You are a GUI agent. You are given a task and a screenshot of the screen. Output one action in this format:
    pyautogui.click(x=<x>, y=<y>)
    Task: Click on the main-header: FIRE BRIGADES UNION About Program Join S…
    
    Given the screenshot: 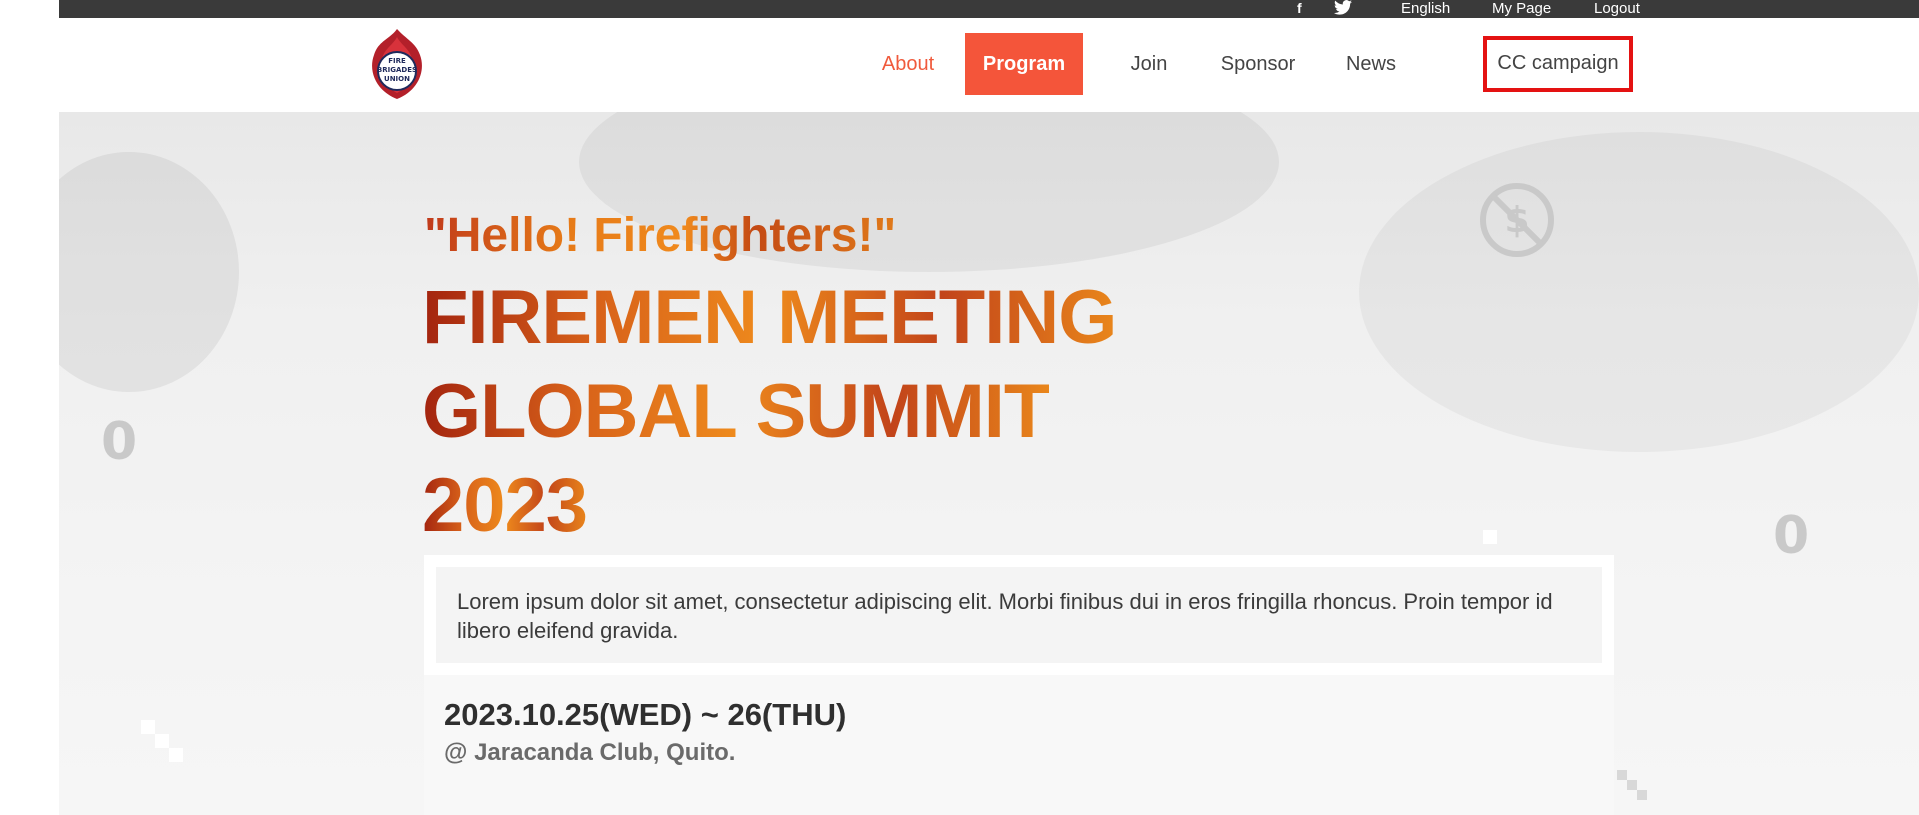 What is the action you would take?
    pyautogui.click(x=989, y=65)
    